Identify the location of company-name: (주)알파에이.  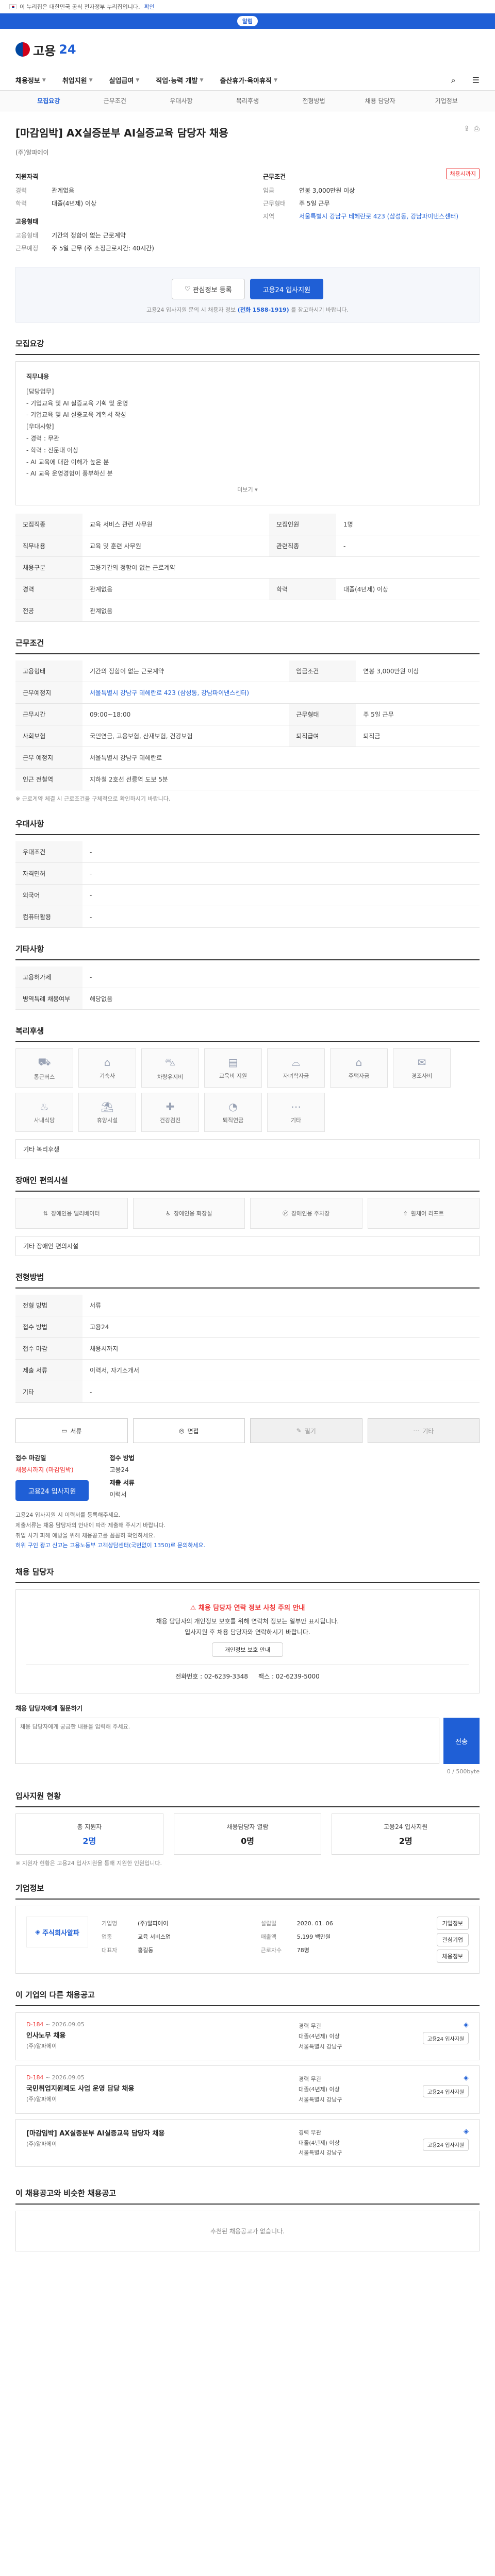
(247, 152).